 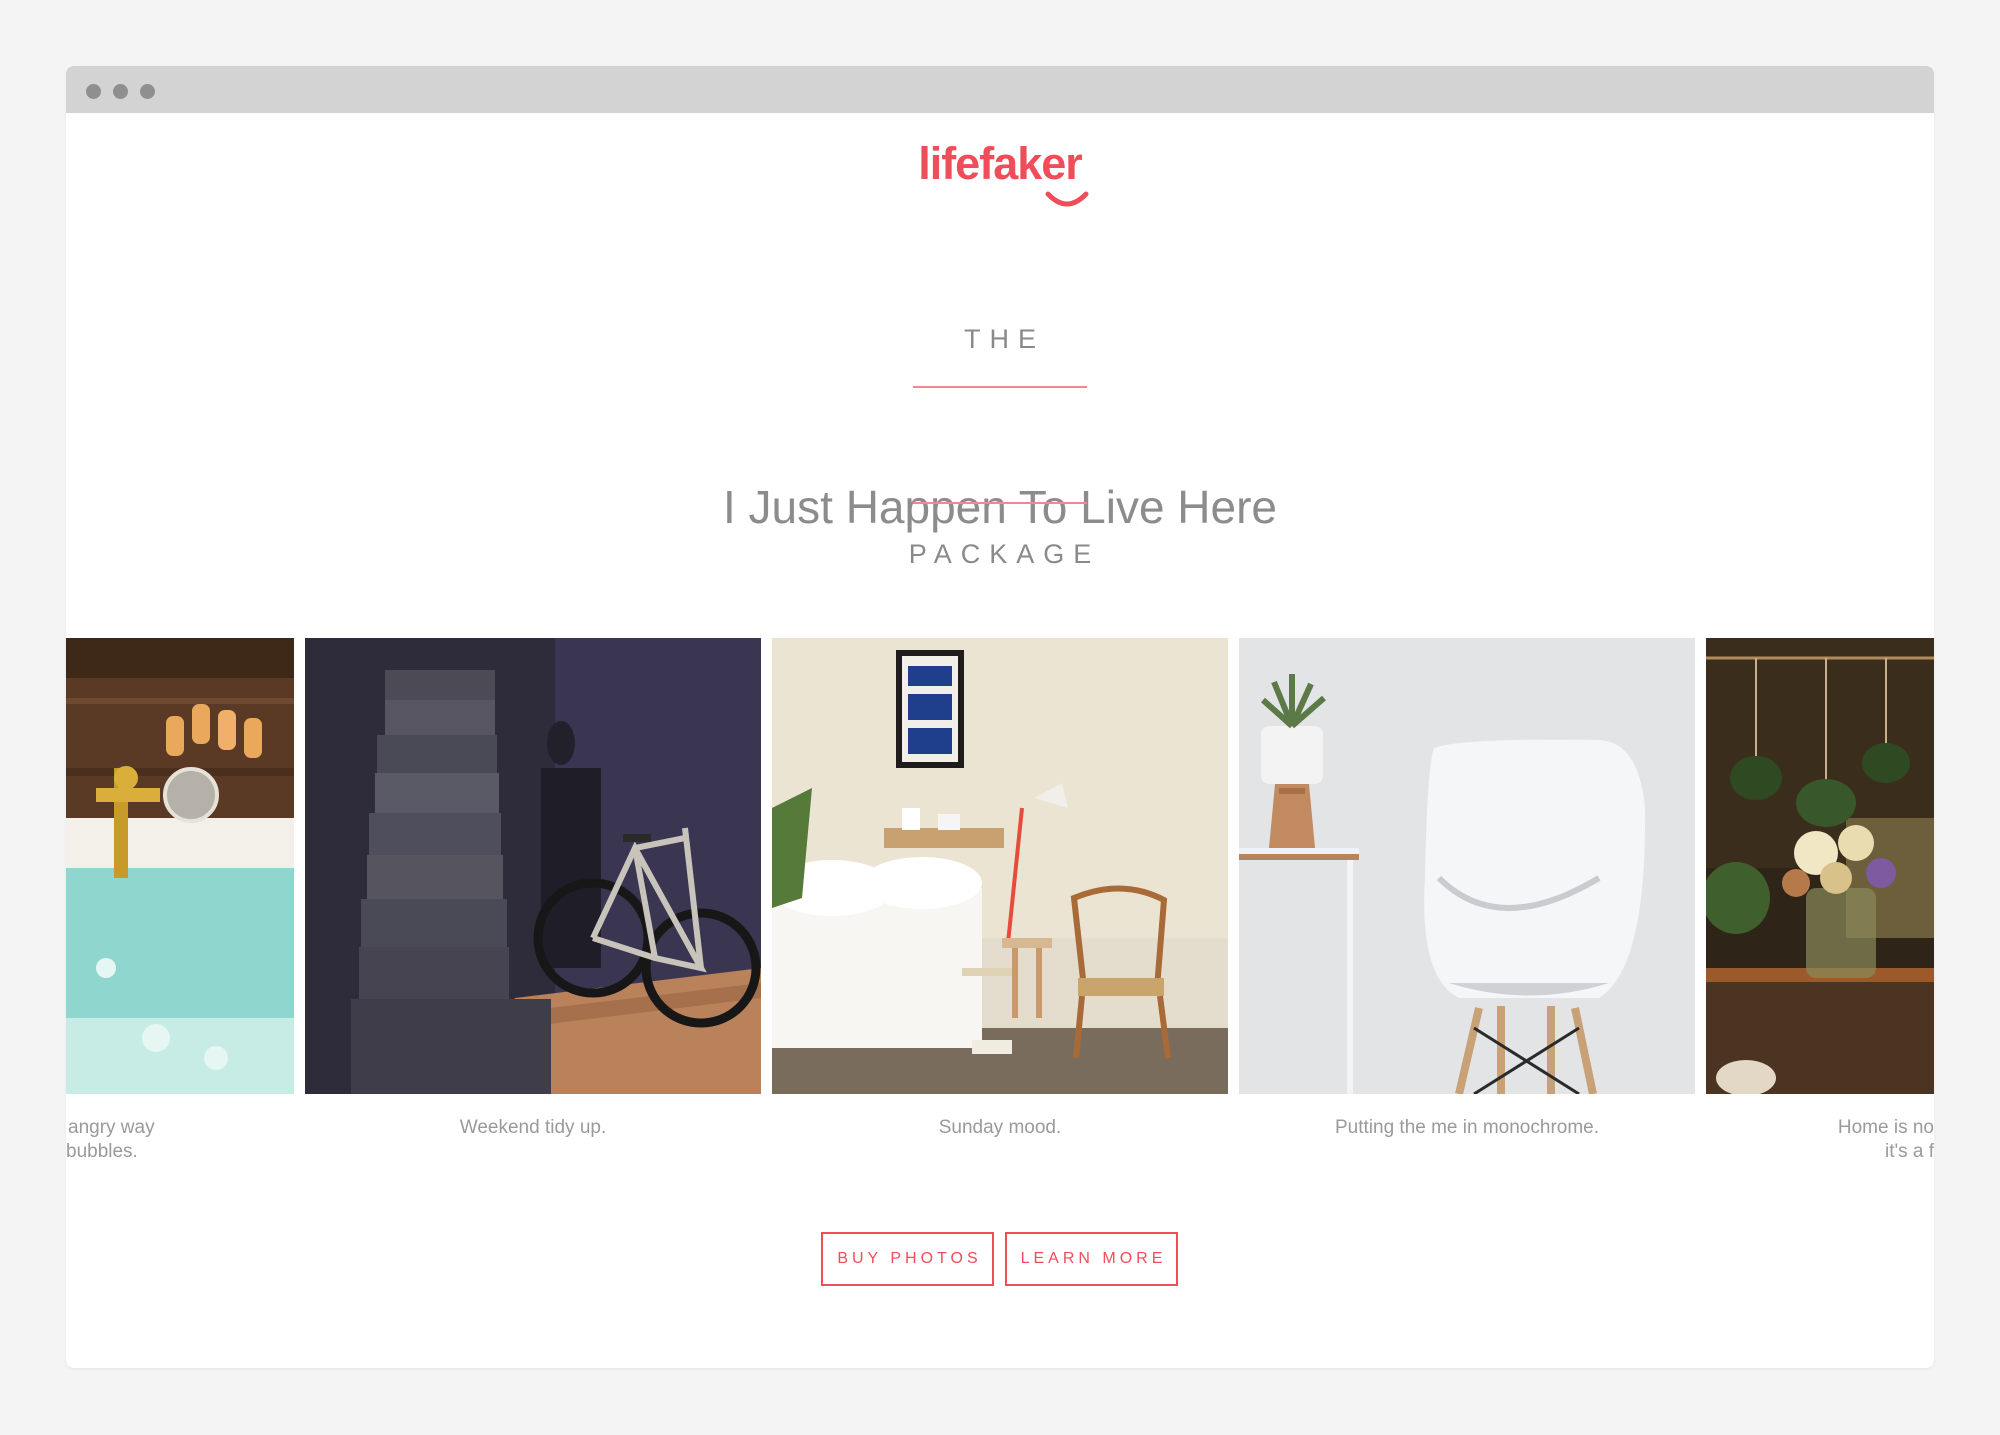 I want to click on divider-bottom, so click(x=1000, y=503).